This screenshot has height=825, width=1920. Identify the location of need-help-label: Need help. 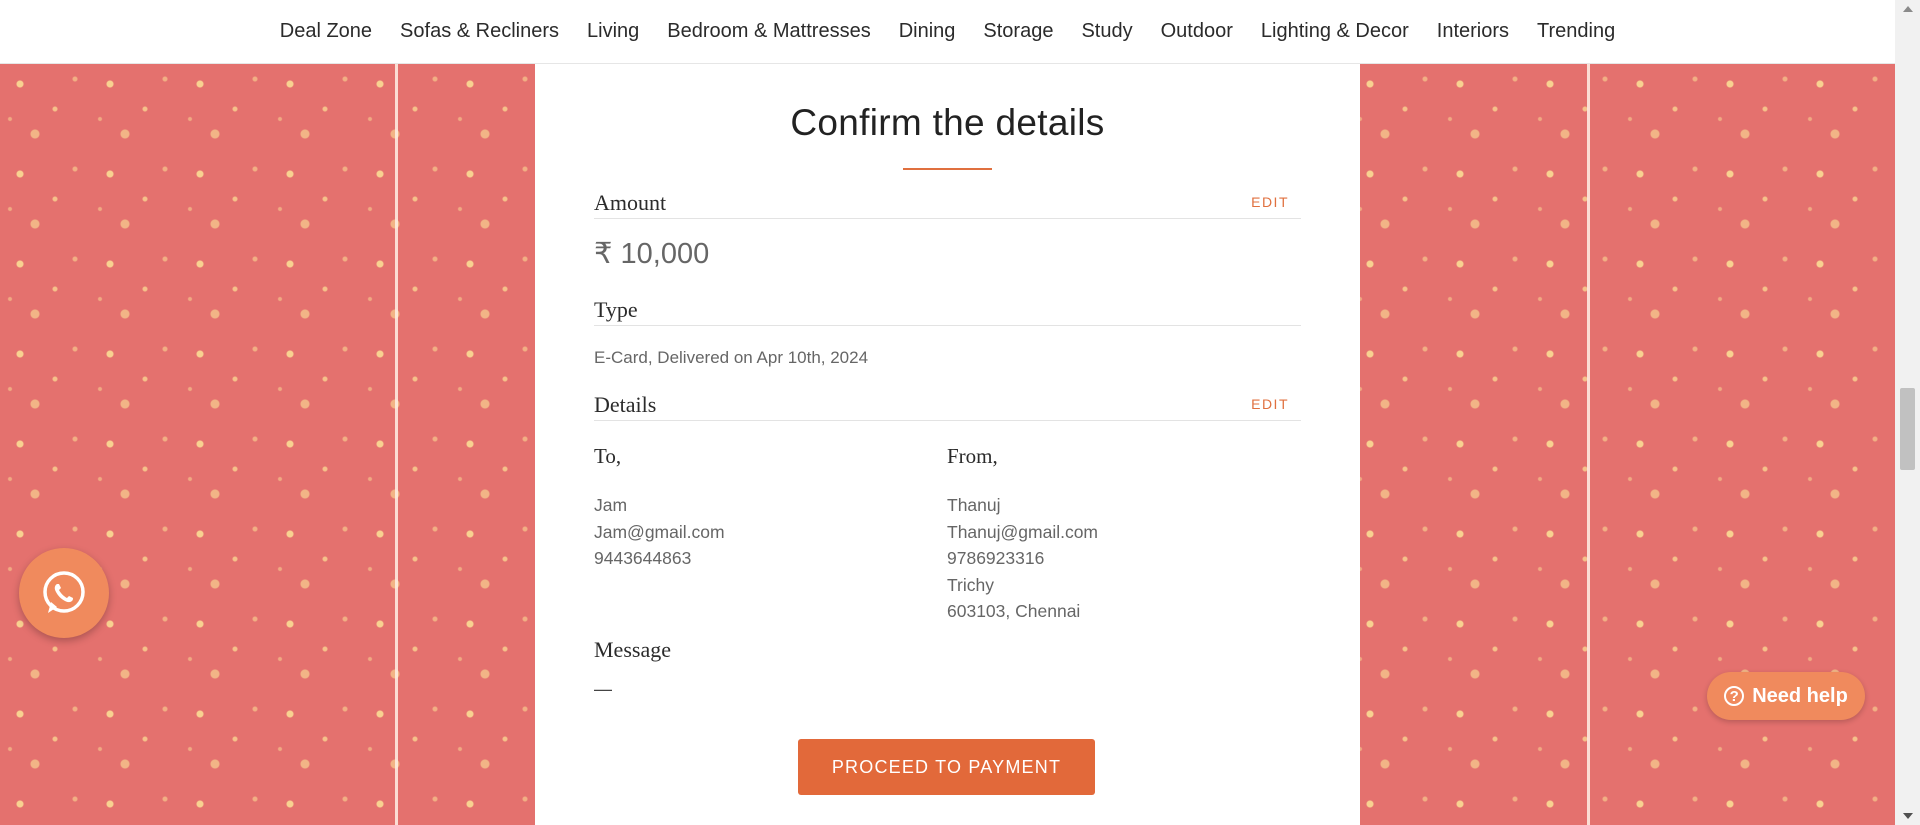
(1800, 695).